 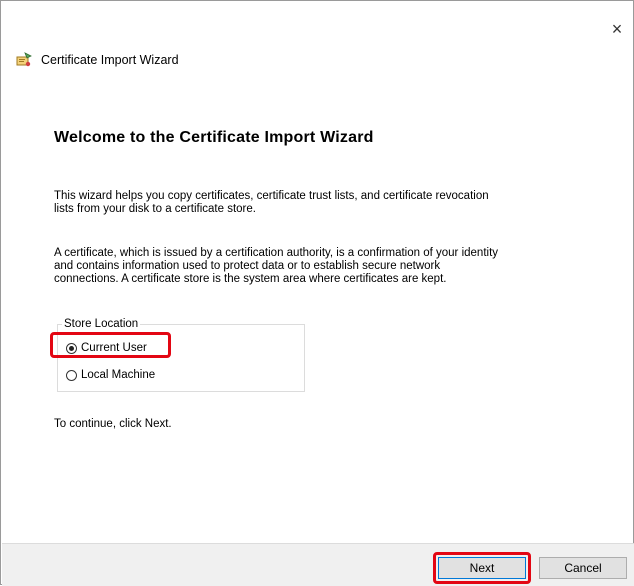 What do you see at coordinates (482, 568) in the screenshot?
I see `next-button-highlight` at bounding box center [482, 568].